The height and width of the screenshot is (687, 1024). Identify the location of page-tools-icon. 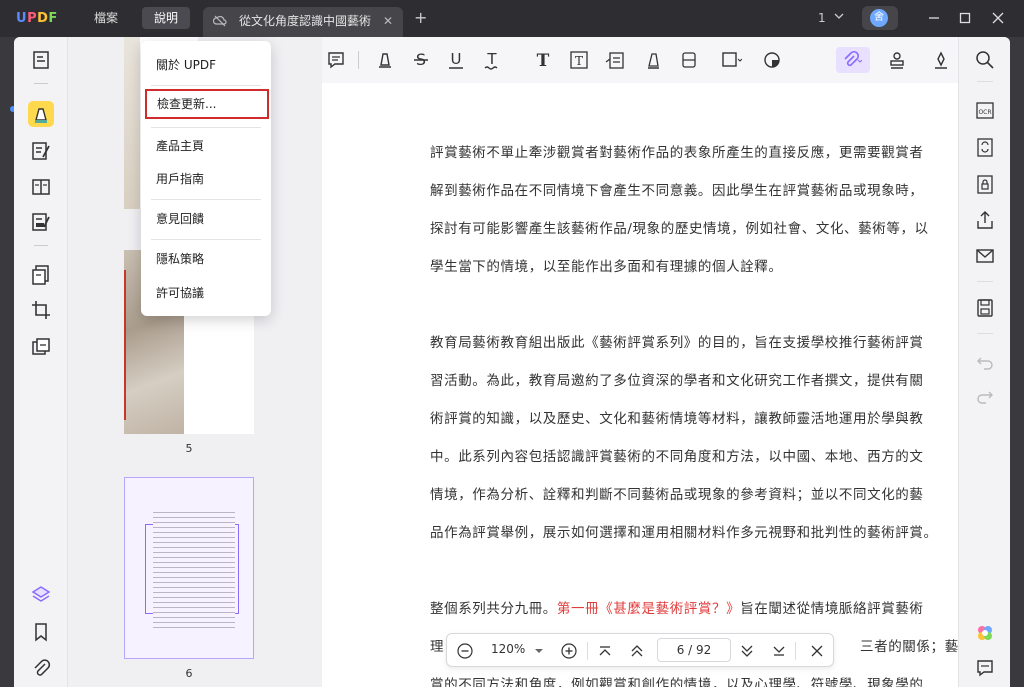
(41, 347).